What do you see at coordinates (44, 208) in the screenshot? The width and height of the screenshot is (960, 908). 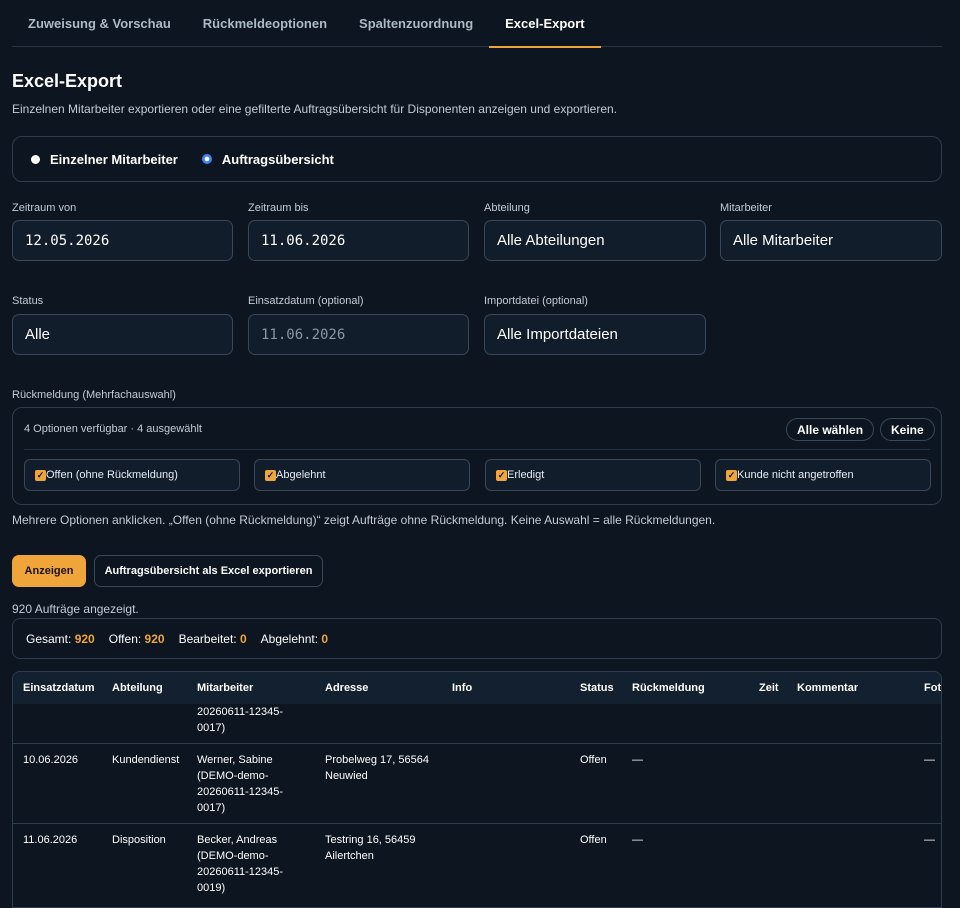 I see `zeitraum-von-label: Zeitraum von` at bounding box center [44, 208].